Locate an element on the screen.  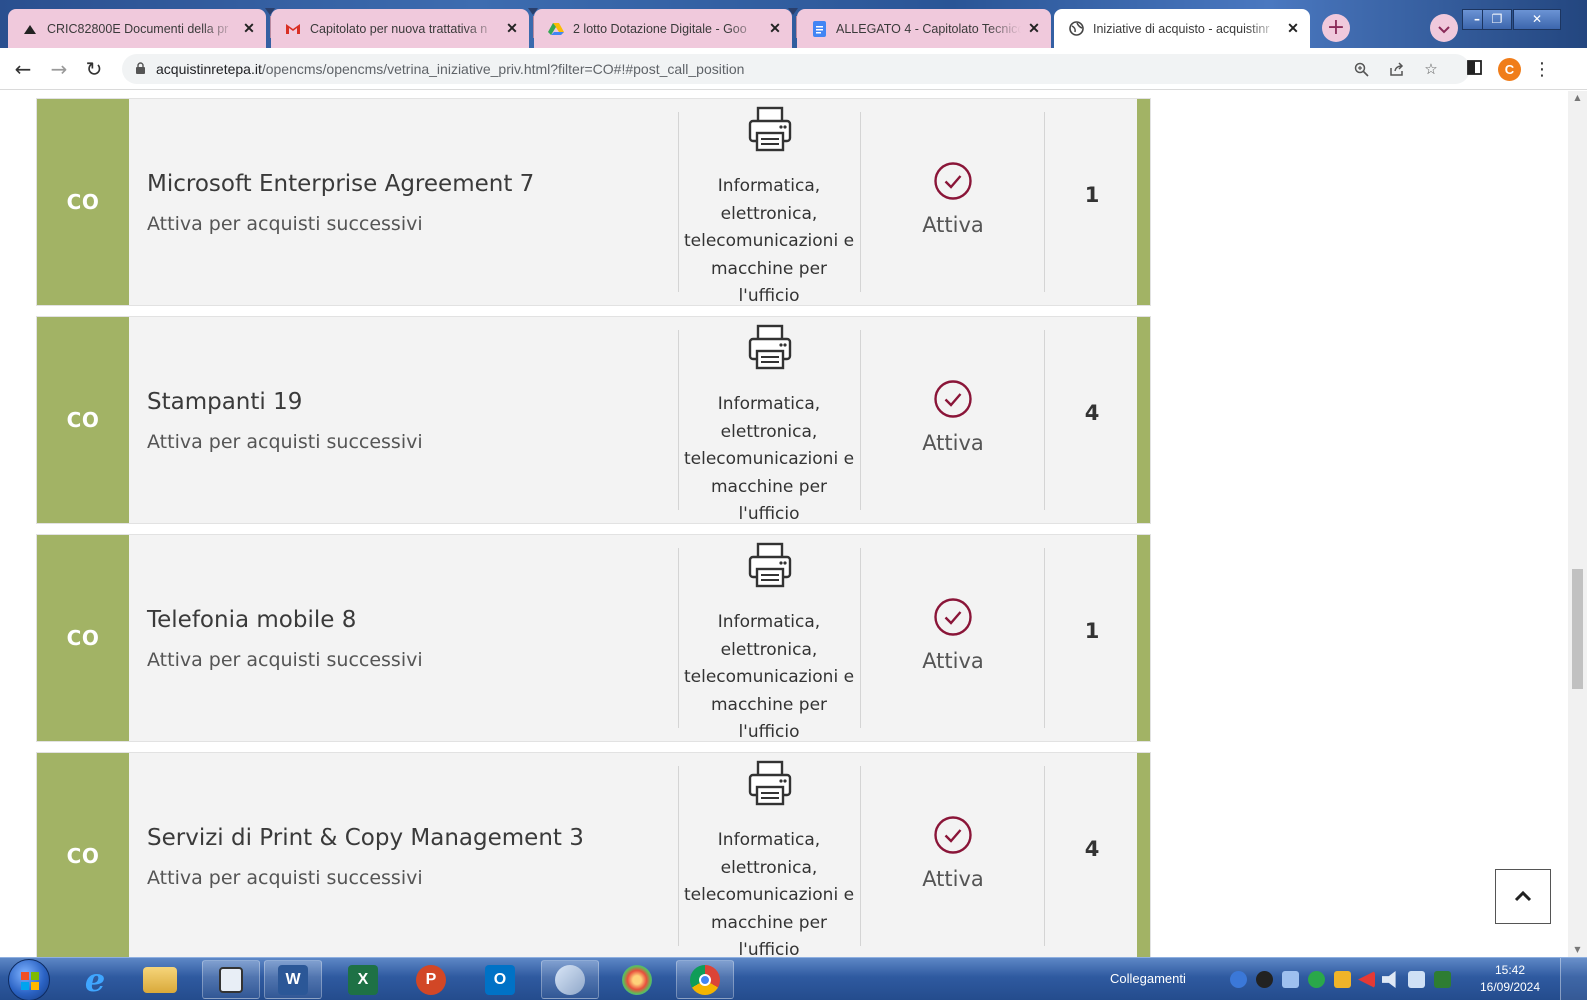
vertical-scrollbar: ▲ ▼ is located at coordinates (1577, 524).